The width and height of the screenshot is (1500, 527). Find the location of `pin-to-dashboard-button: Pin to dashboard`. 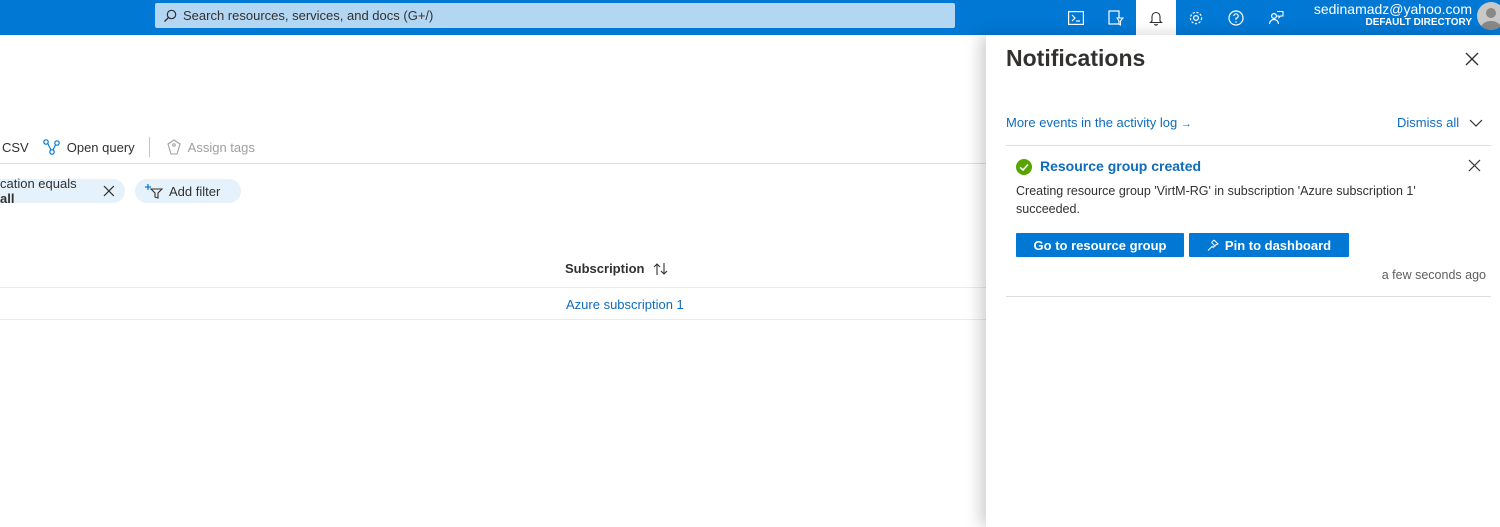

pin-to-dashboard-button: Pin to dashboard is located at coordinates (1269, 245).